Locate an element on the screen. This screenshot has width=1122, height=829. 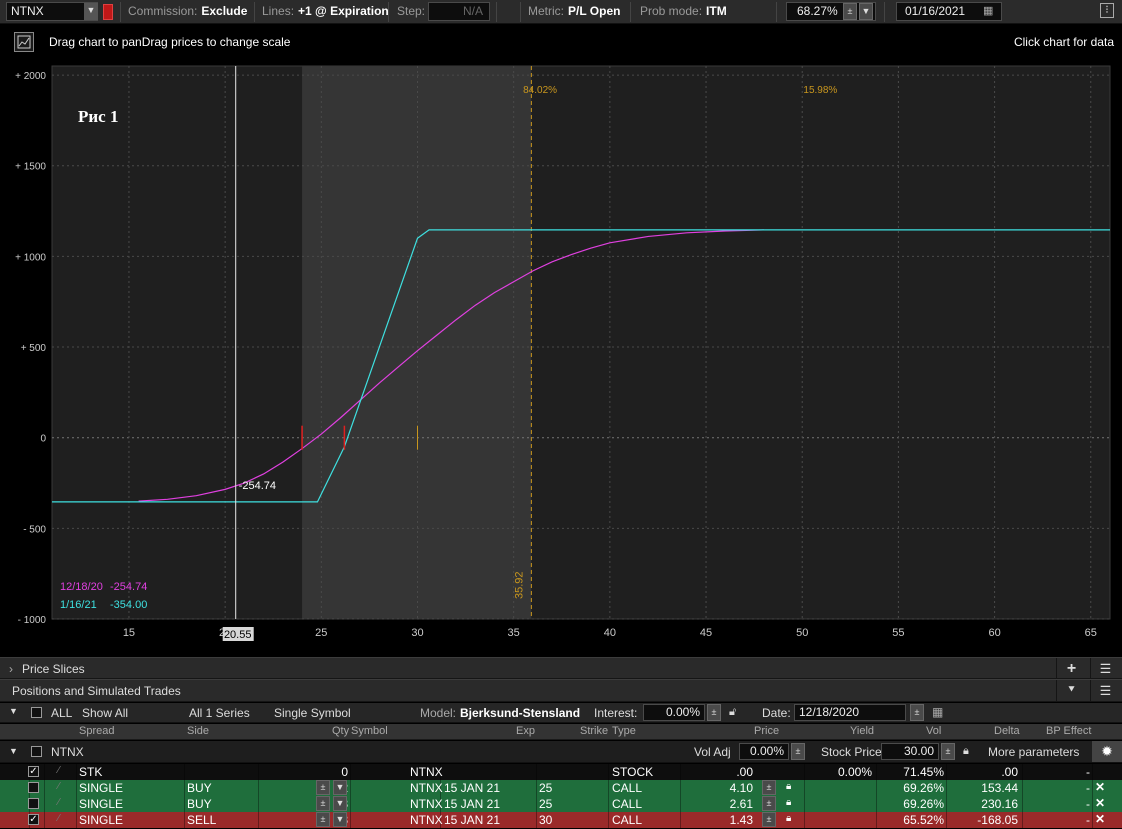
cell-qty: 0 is located at coordinates (319, 772).